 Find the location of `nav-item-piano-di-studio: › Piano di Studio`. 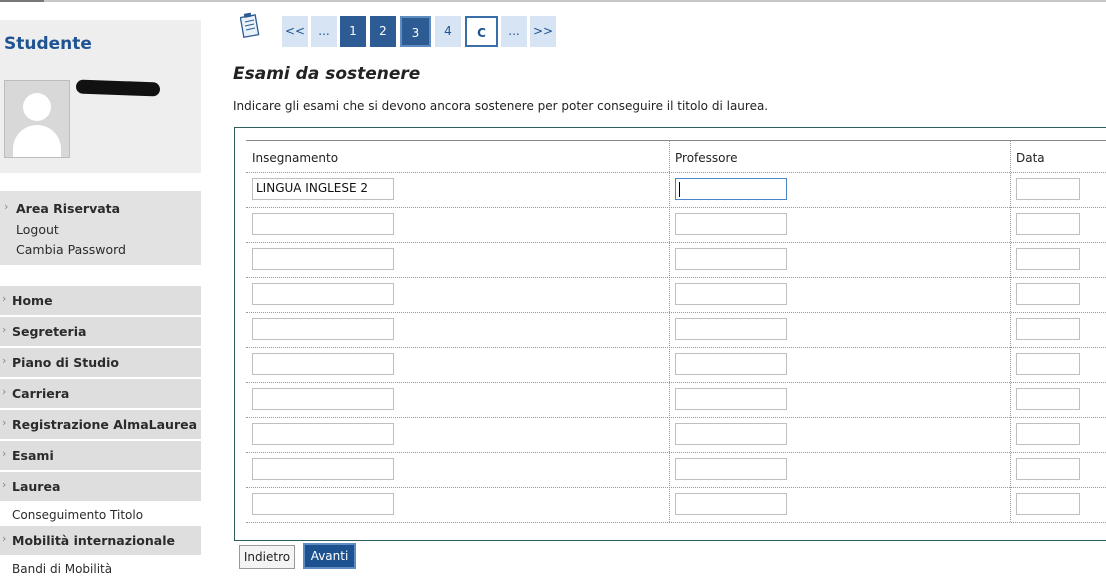

nav-item-piano-di-studio: › Piano di Studio is located at coordinates (100, 362).